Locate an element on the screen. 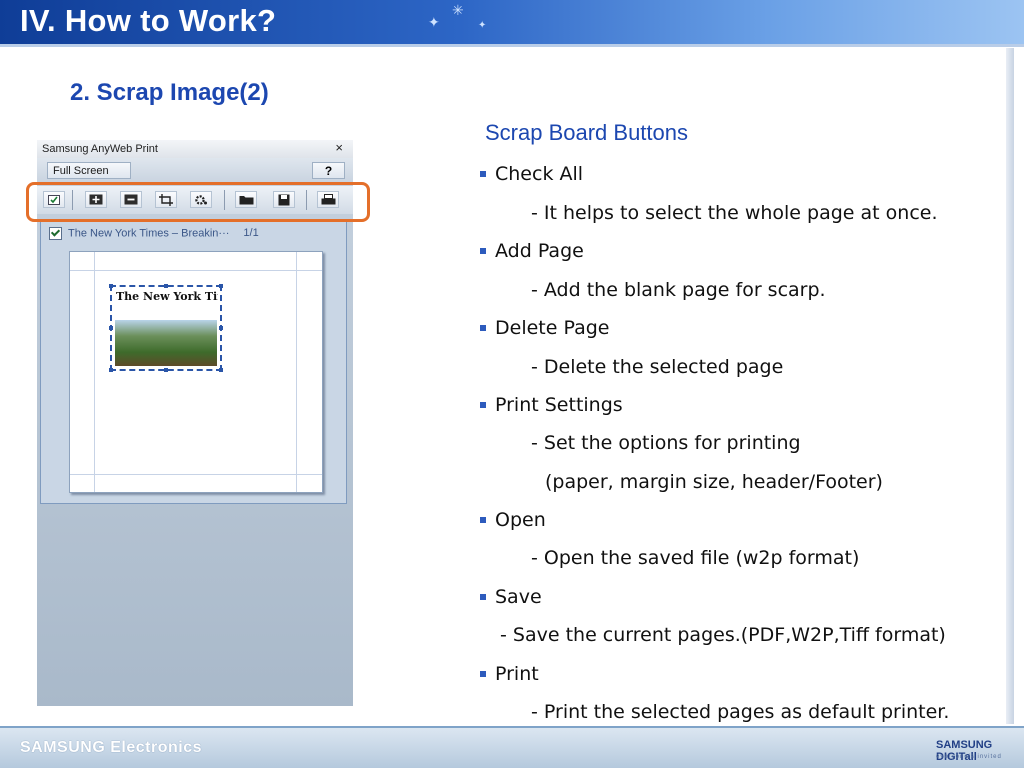 The image size is (1024, 768). window-titlebar: Samsung AnyWeb Print × is located at coordinates (195, 149).